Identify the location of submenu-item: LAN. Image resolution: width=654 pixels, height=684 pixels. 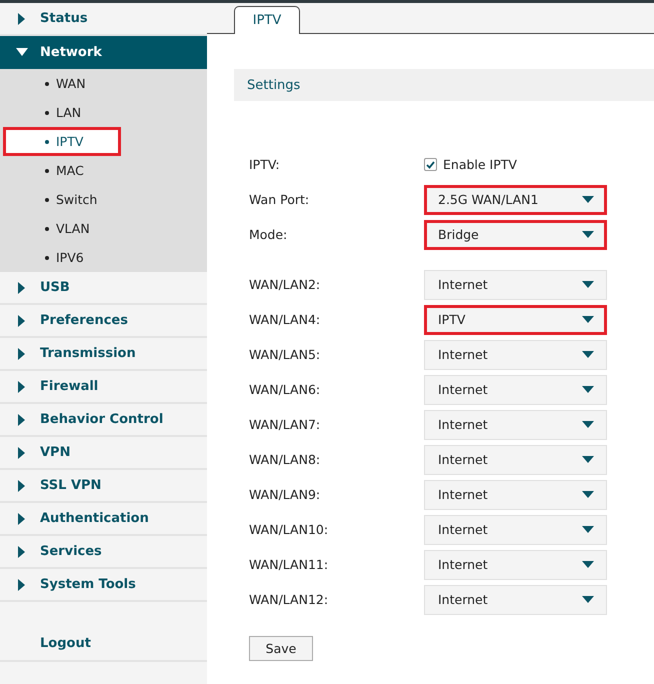
(103, 112).